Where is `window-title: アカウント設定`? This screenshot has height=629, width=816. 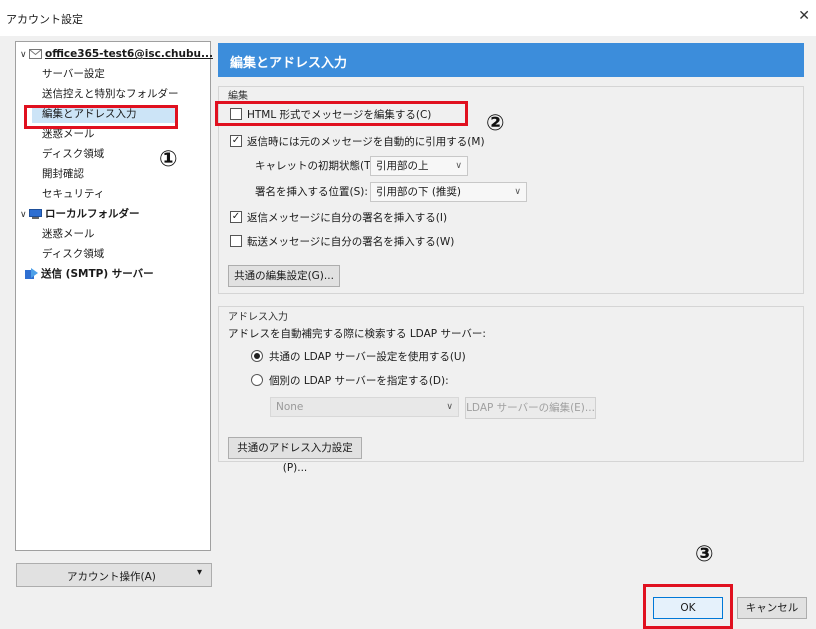
window-title: アカウント設定 is located at coordinates (44, 19).